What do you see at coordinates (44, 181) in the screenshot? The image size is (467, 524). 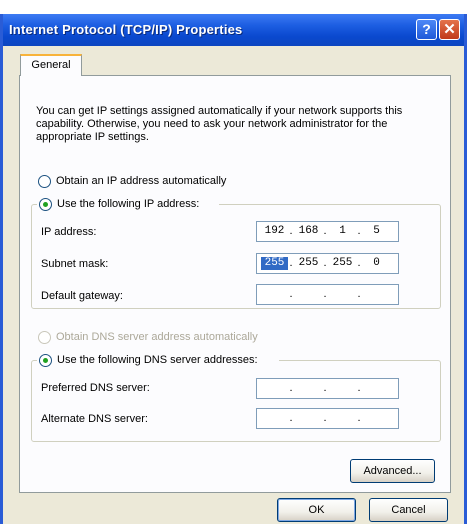 I see `obtain-ip-auto-radio` at bounding box center [44, 181].